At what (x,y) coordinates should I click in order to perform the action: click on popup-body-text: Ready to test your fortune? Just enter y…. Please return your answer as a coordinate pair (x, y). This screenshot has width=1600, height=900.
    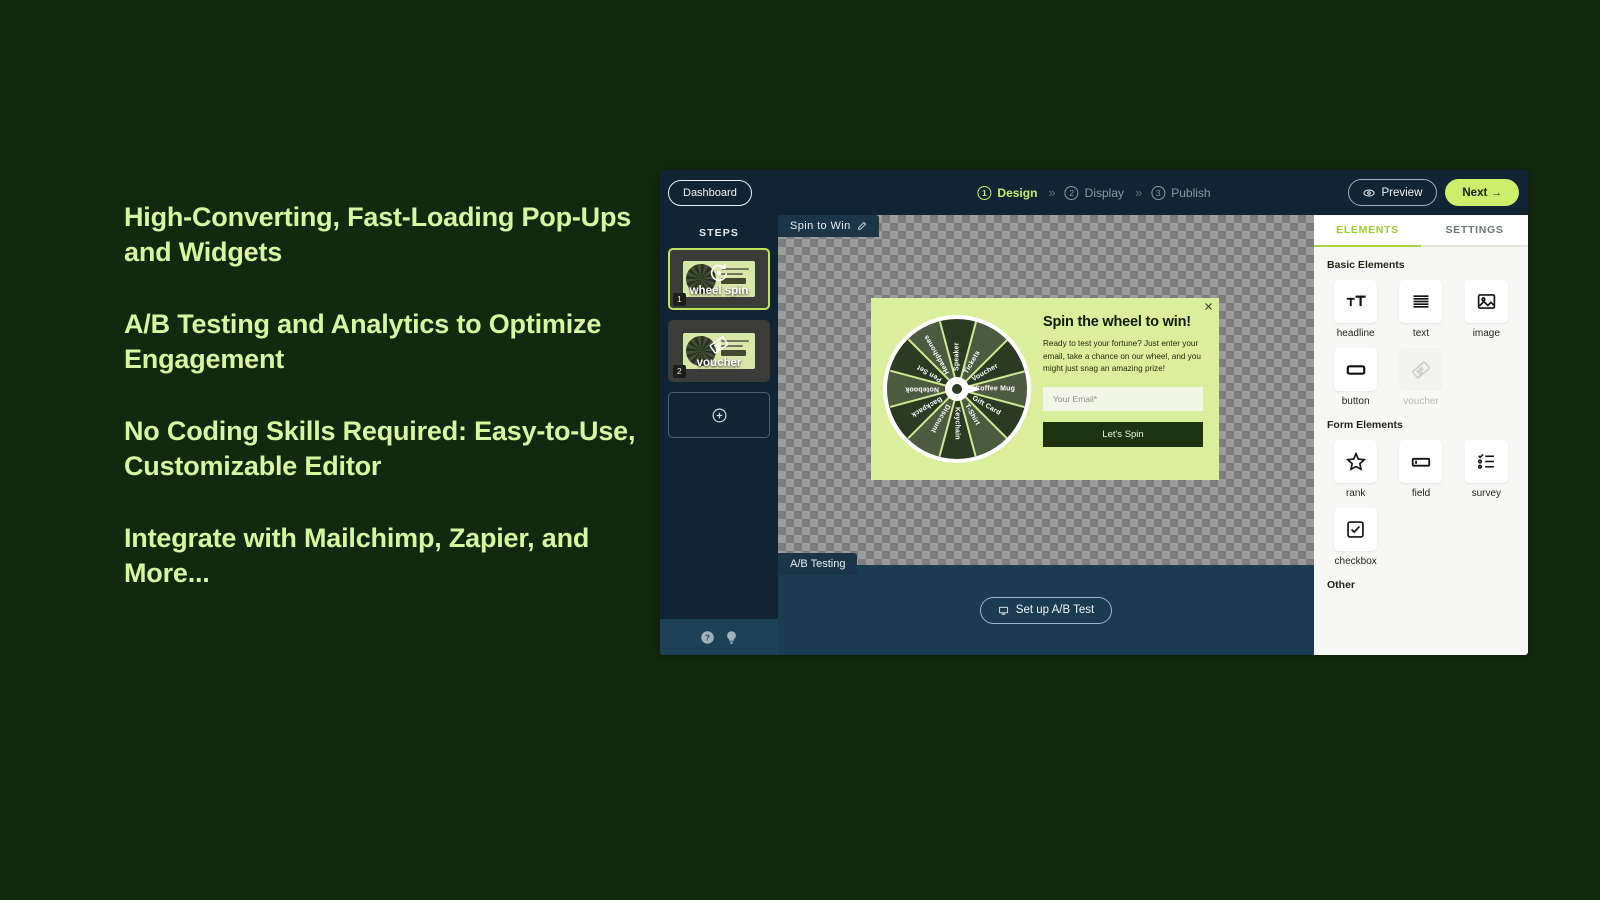
    Looking at the image, I should click on (1122, 356).